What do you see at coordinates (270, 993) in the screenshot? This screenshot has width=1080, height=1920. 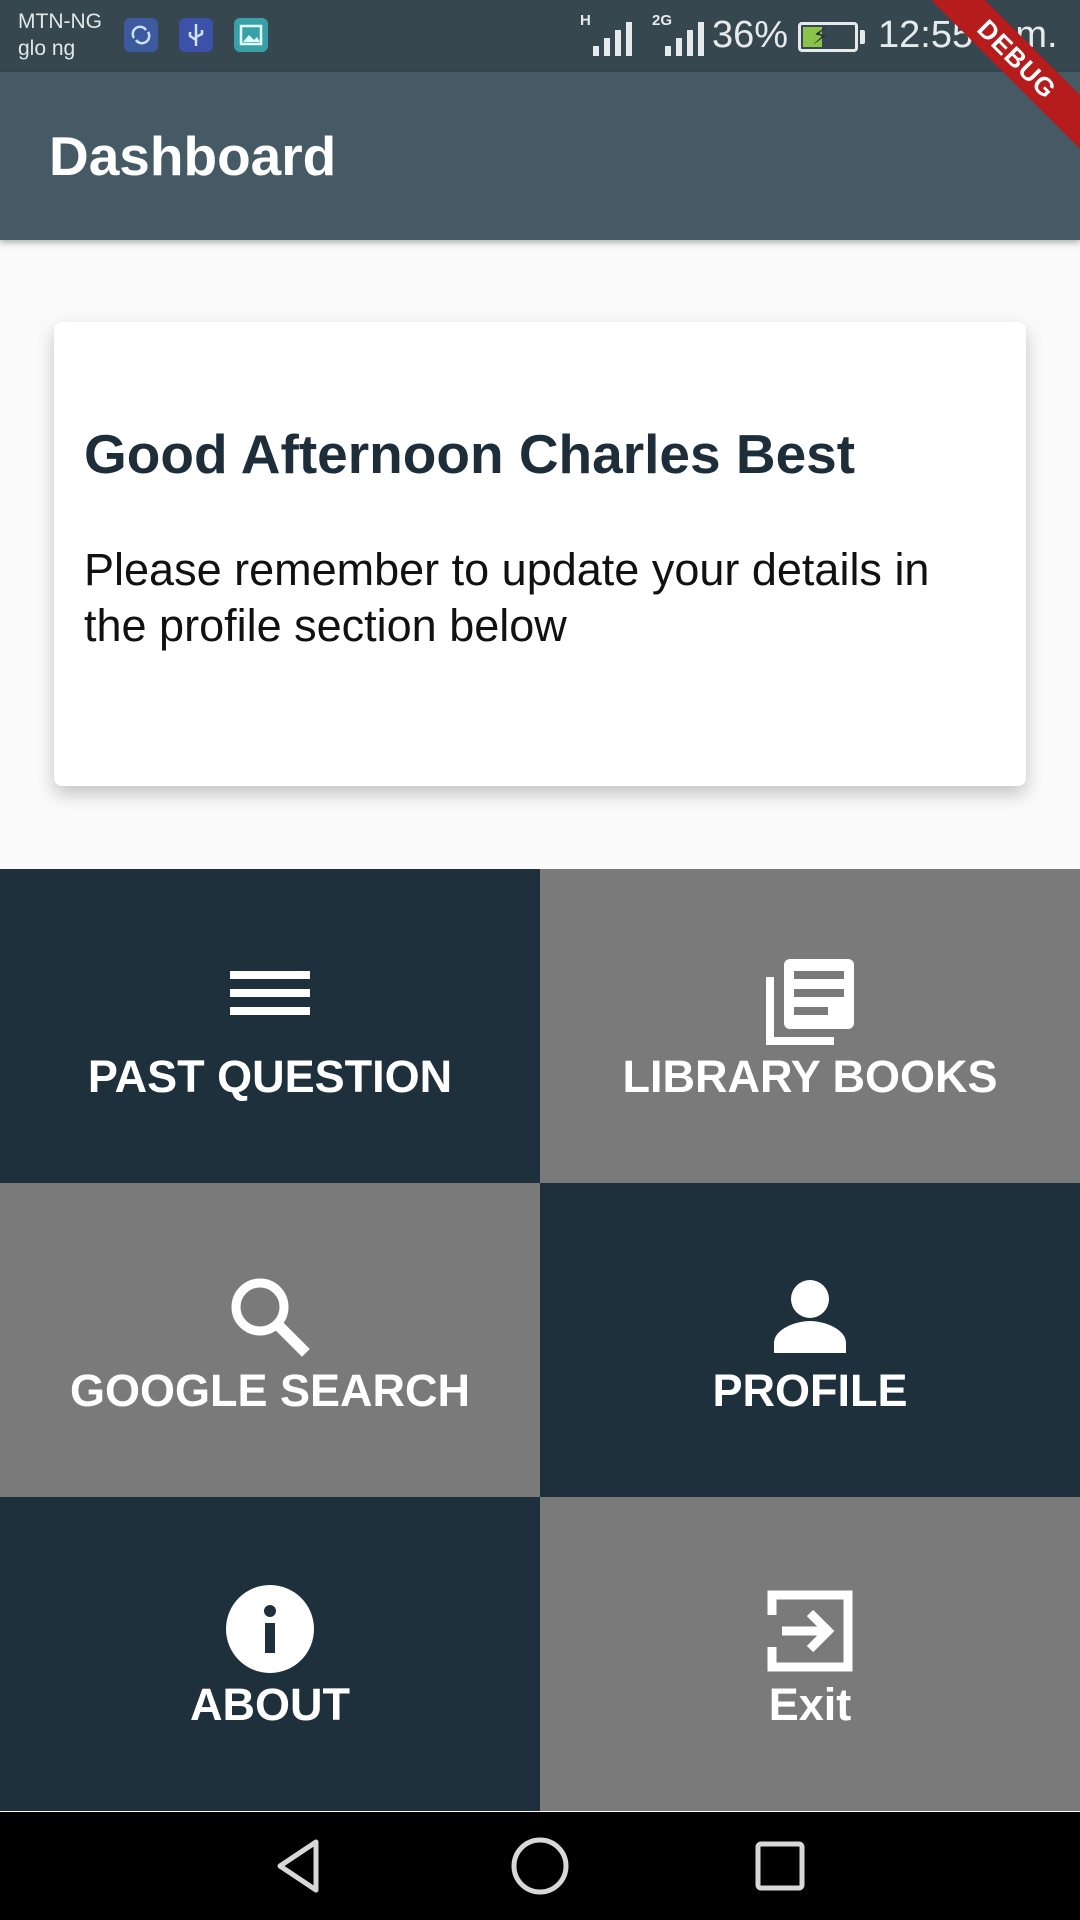 I see `menu-icon` at bounding box center [270, 993].